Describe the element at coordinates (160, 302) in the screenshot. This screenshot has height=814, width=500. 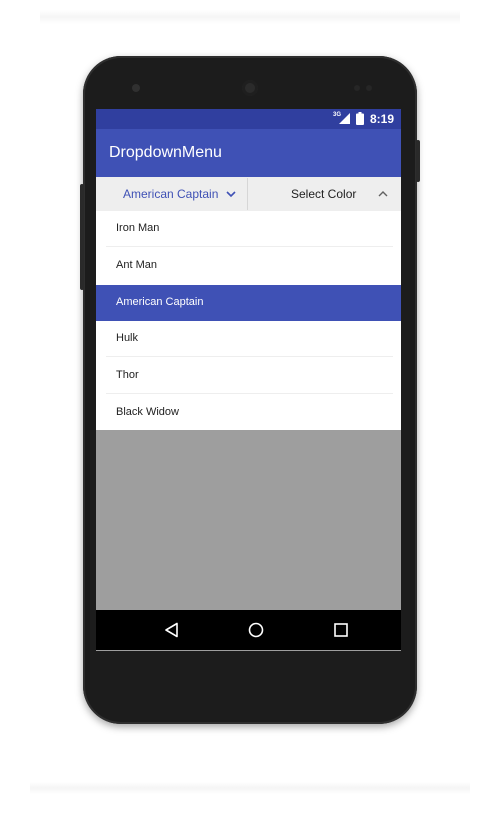
I see `menu-item-label: American Captain` at that location.